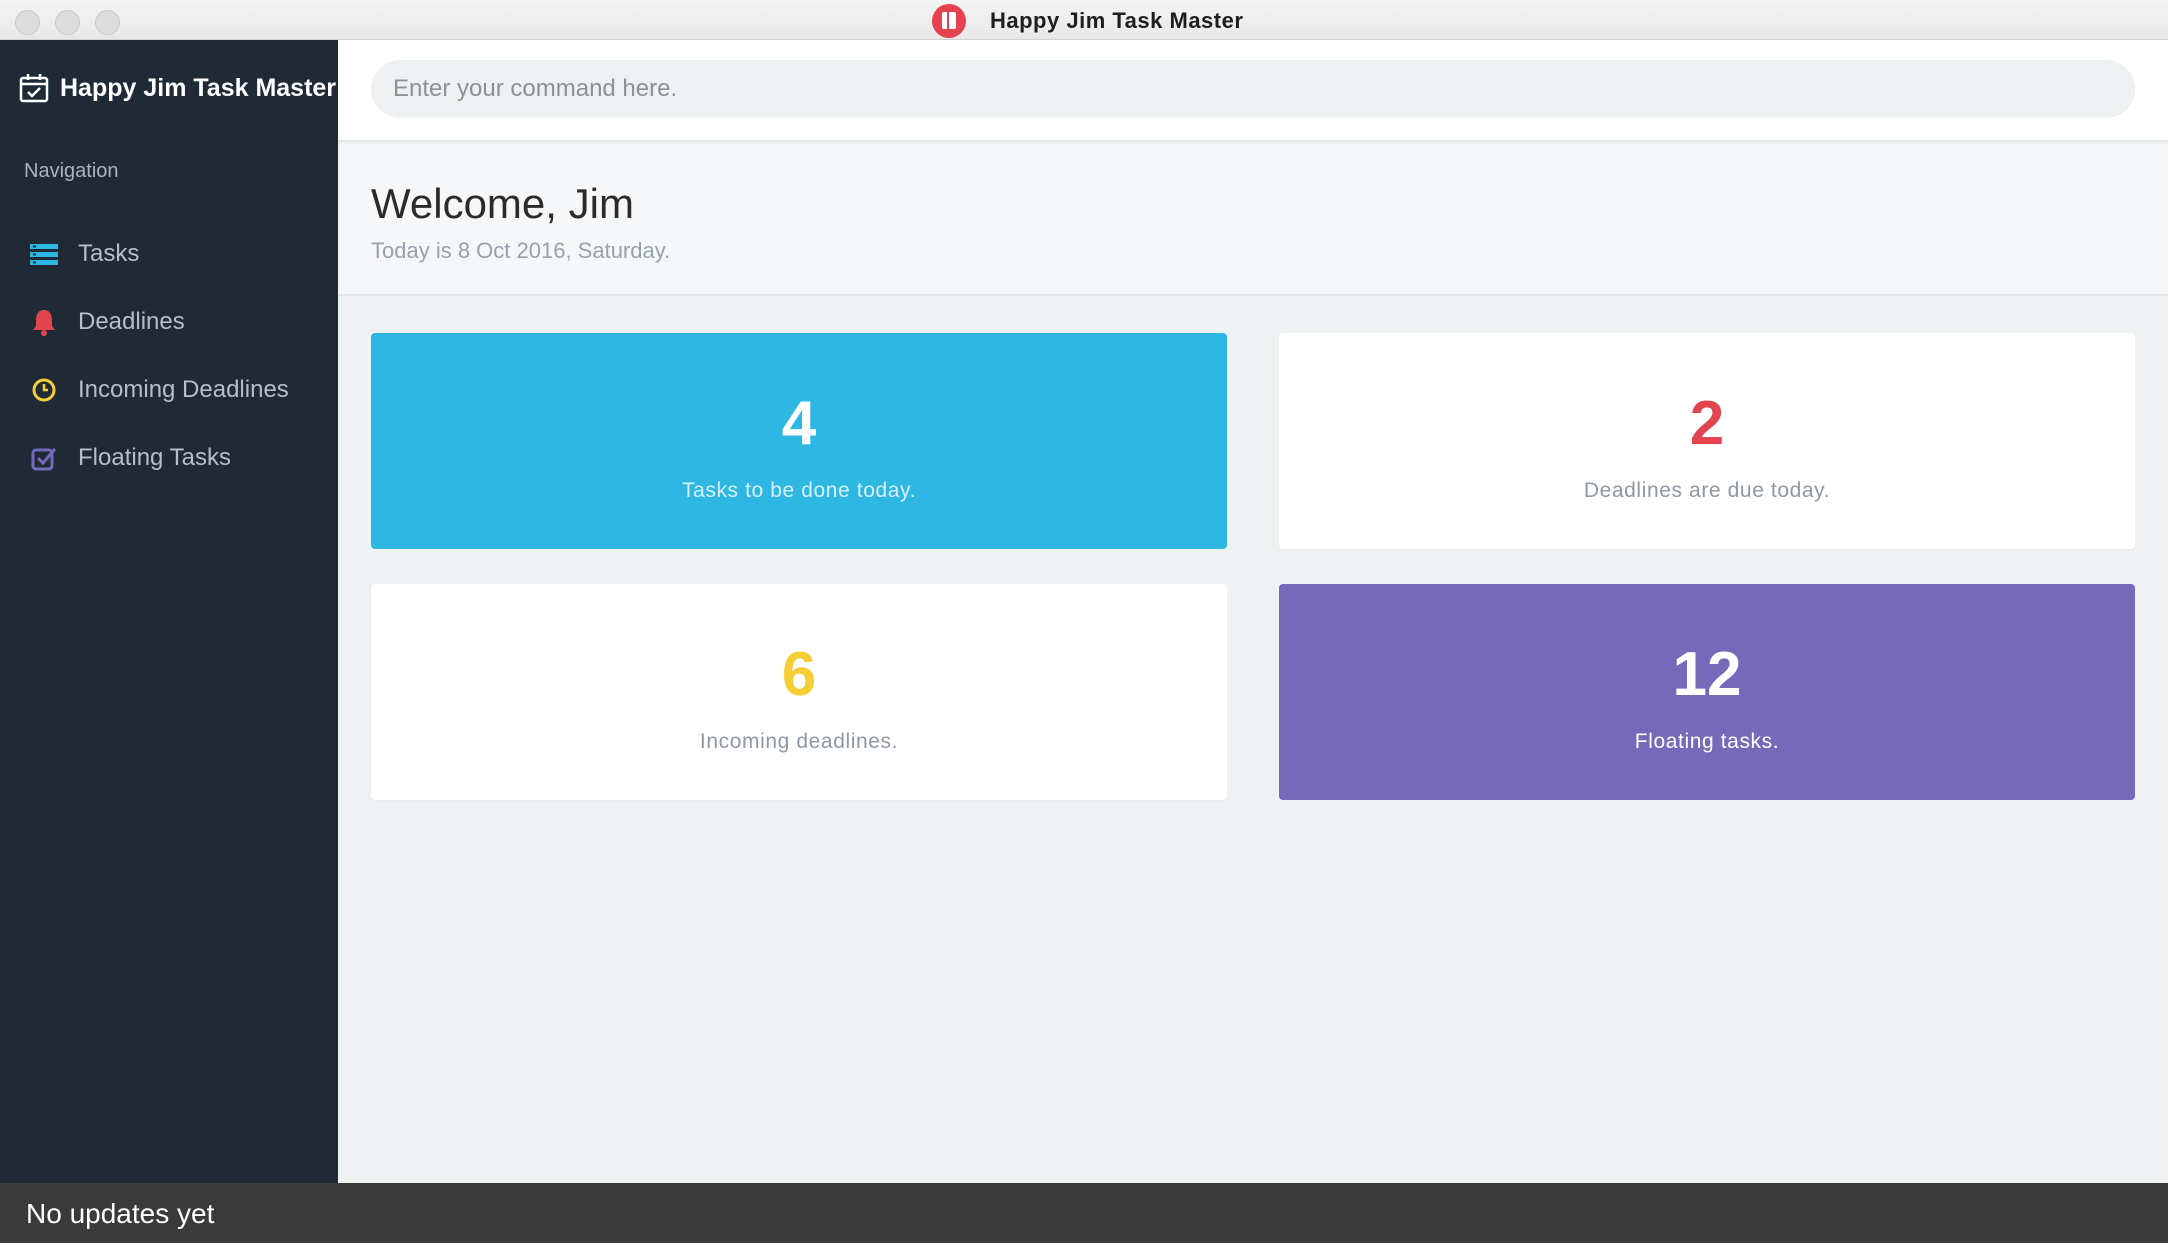 The width and height of the screenshot is (2168, 1243). I want to click on window-title: Happy Jim Task Master, so click(1117, 20).